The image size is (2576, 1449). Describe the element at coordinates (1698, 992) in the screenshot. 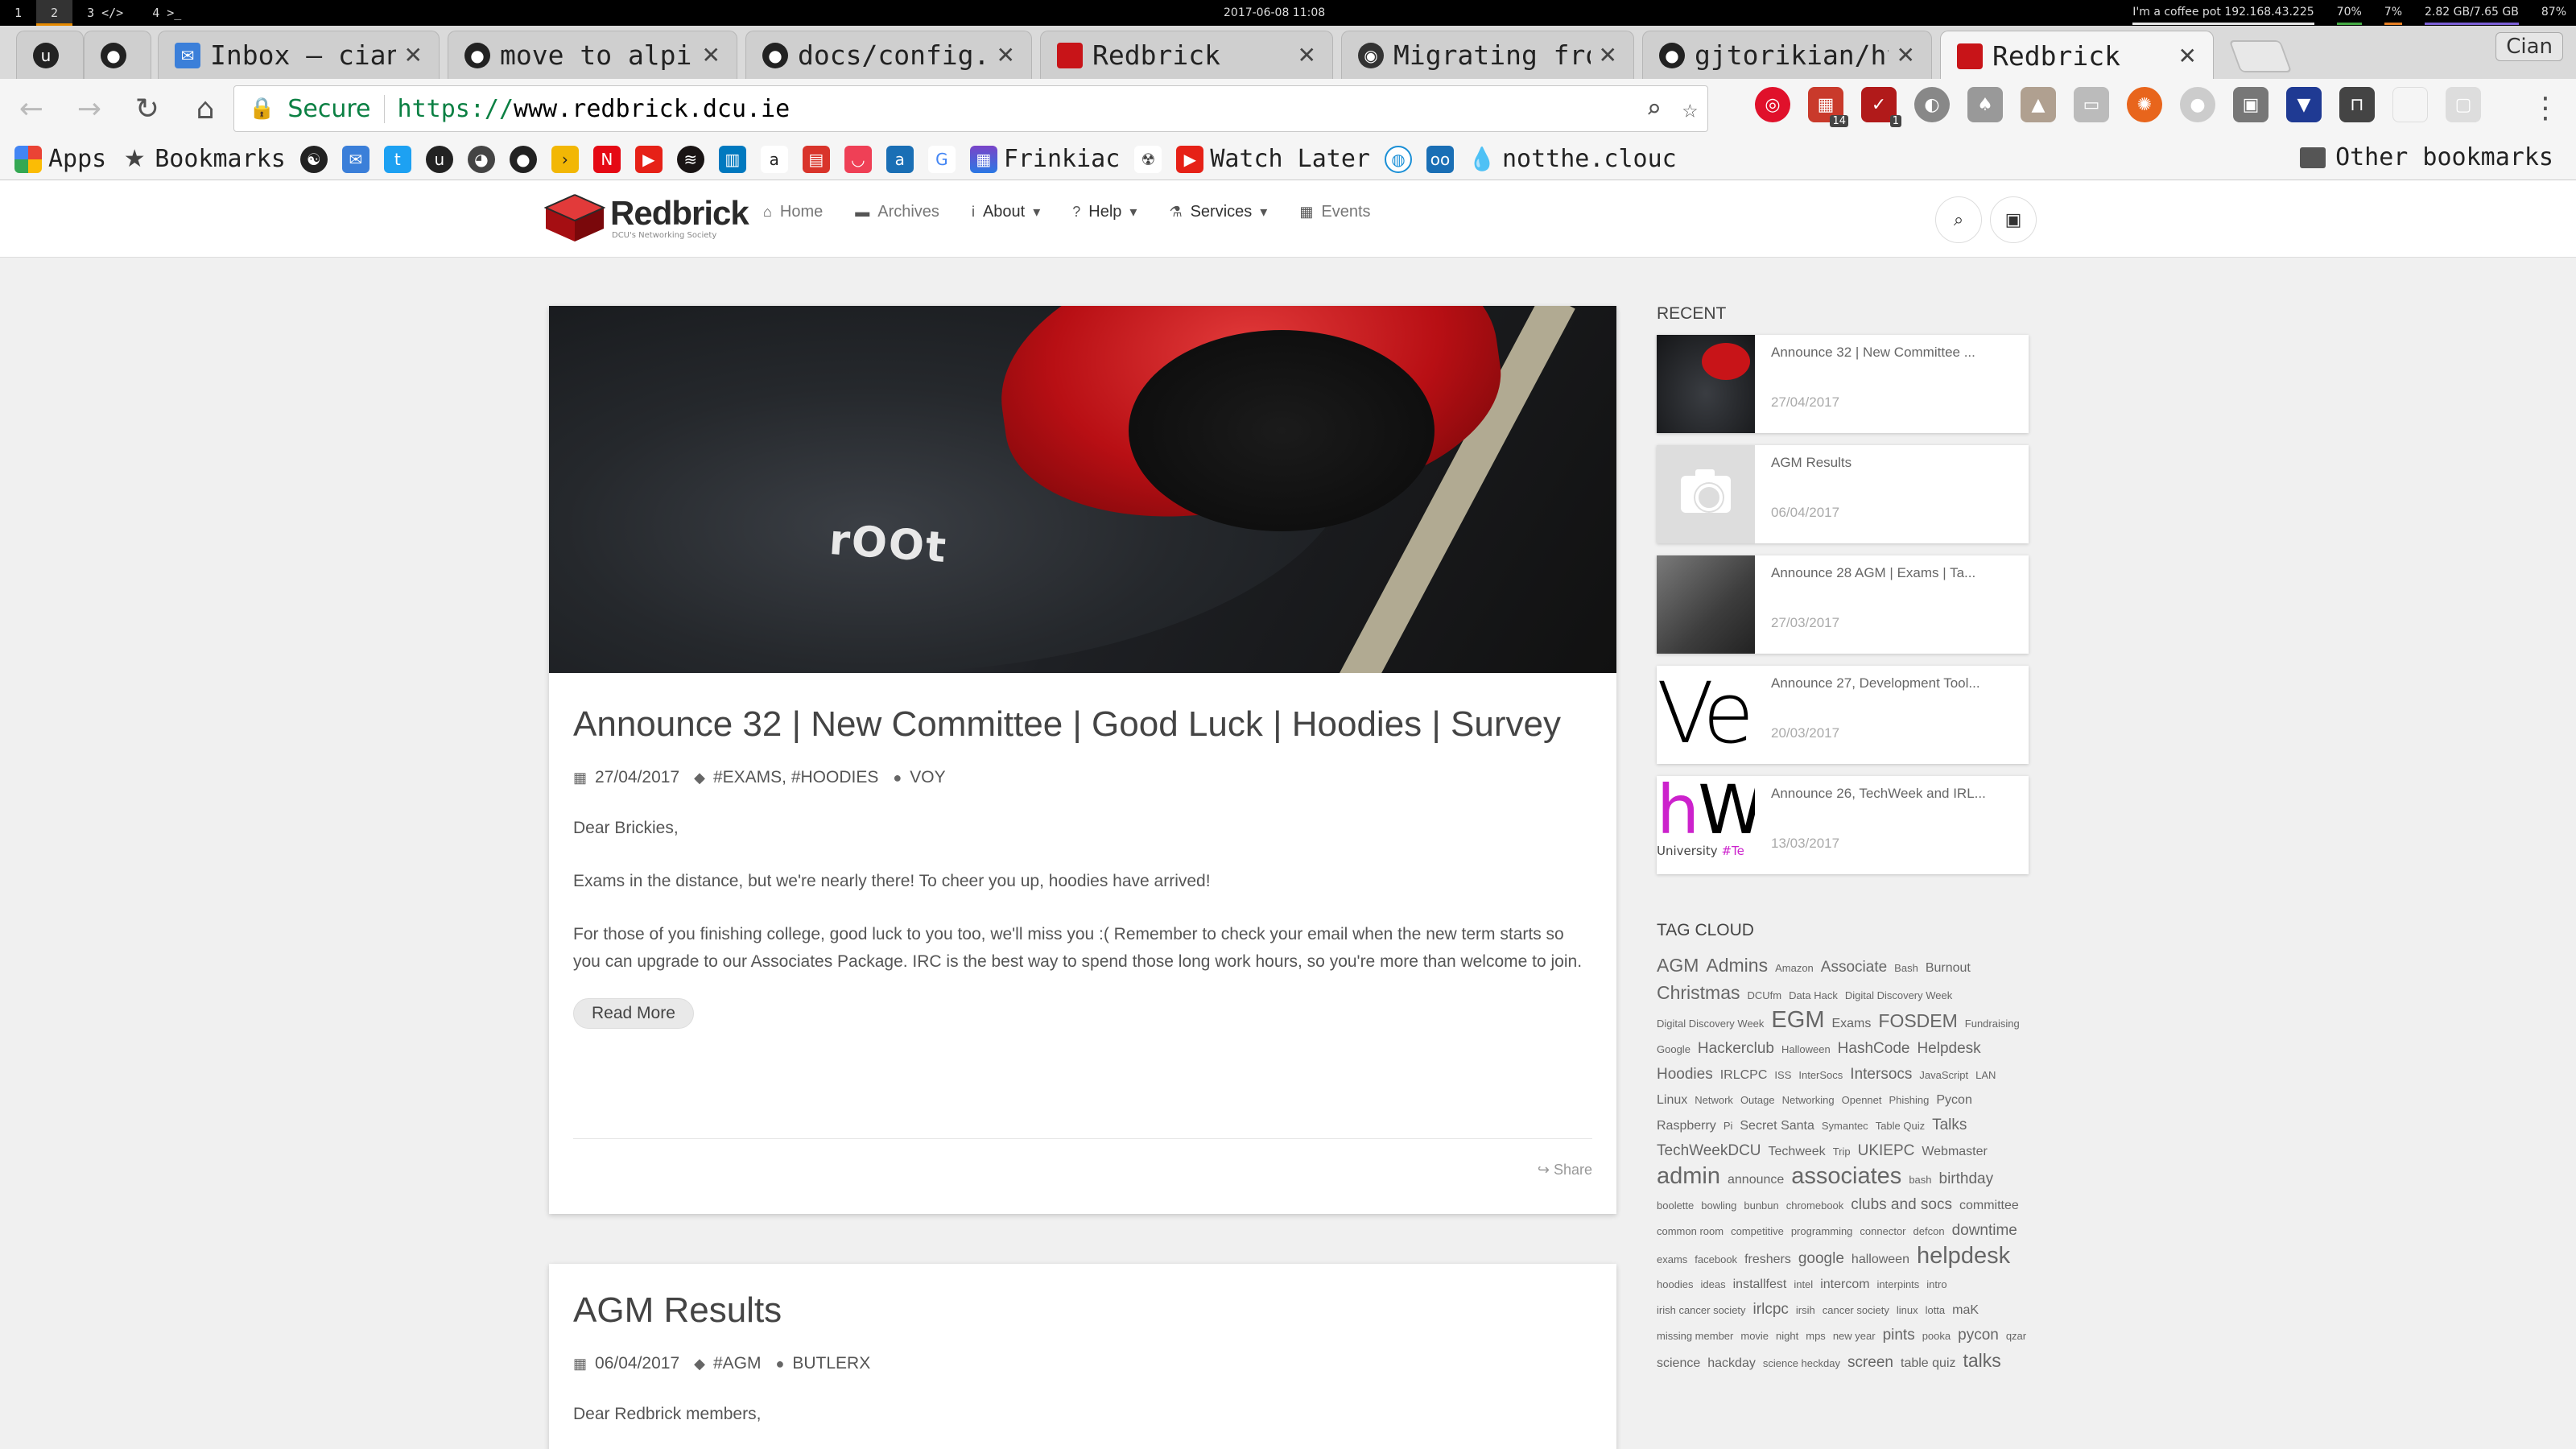

I see `tag-link: Christmas` at that location.